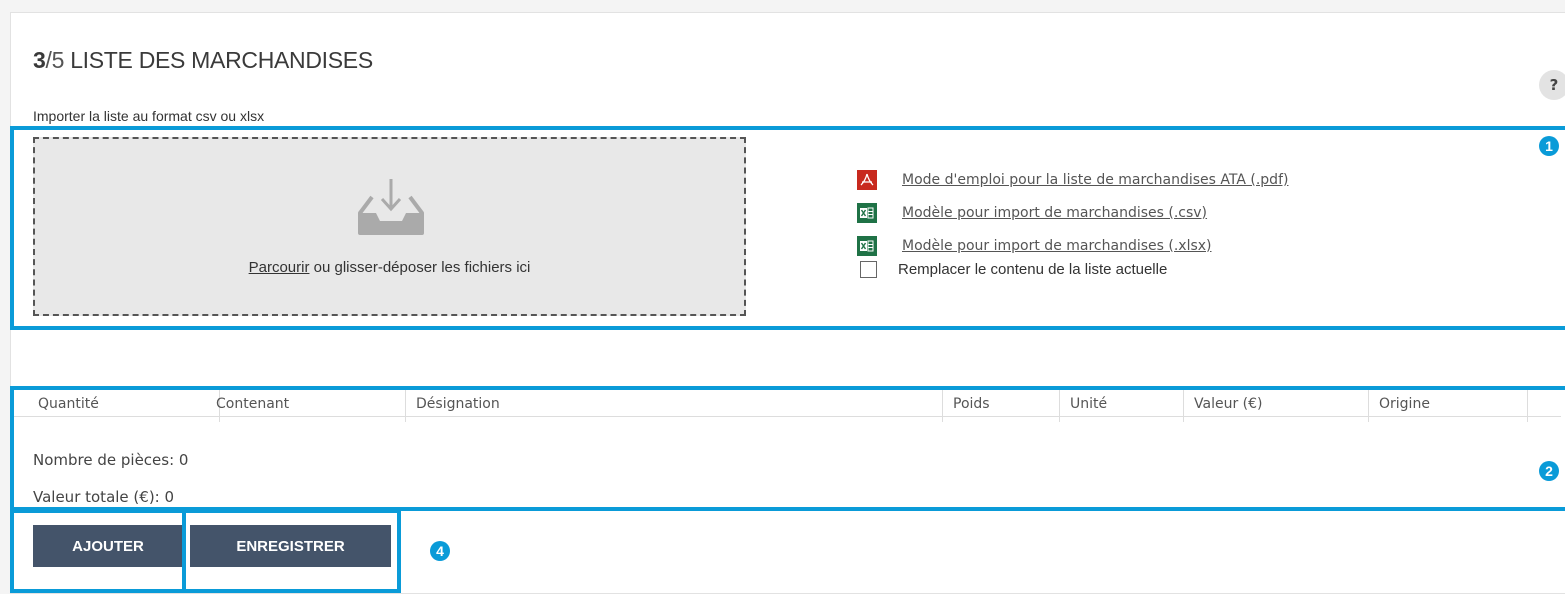 Image resolution: width=1565 pixels, height=594 pixels. What do you see at coordinates (1549, 146) in the screenshot?
I see `annotation-badge-1: 1` at bounding box center [1549, 146].